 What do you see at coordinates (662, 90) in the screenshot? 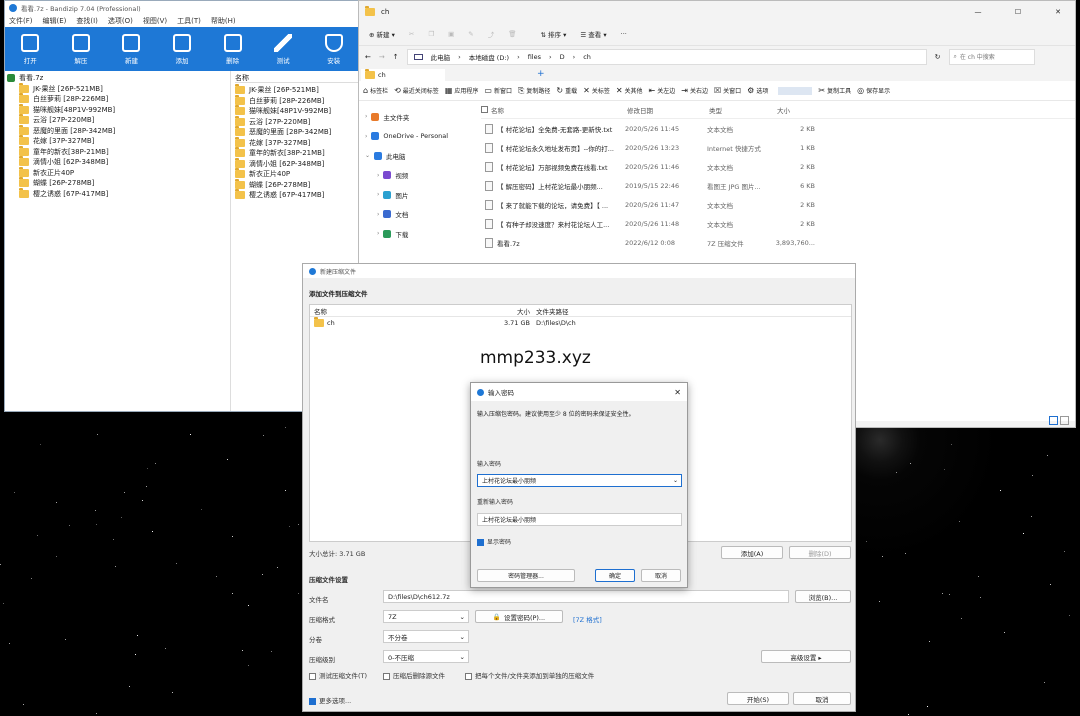
I see `qt-button-8: ⇤ 关左边` at bounding box center [662, 90].